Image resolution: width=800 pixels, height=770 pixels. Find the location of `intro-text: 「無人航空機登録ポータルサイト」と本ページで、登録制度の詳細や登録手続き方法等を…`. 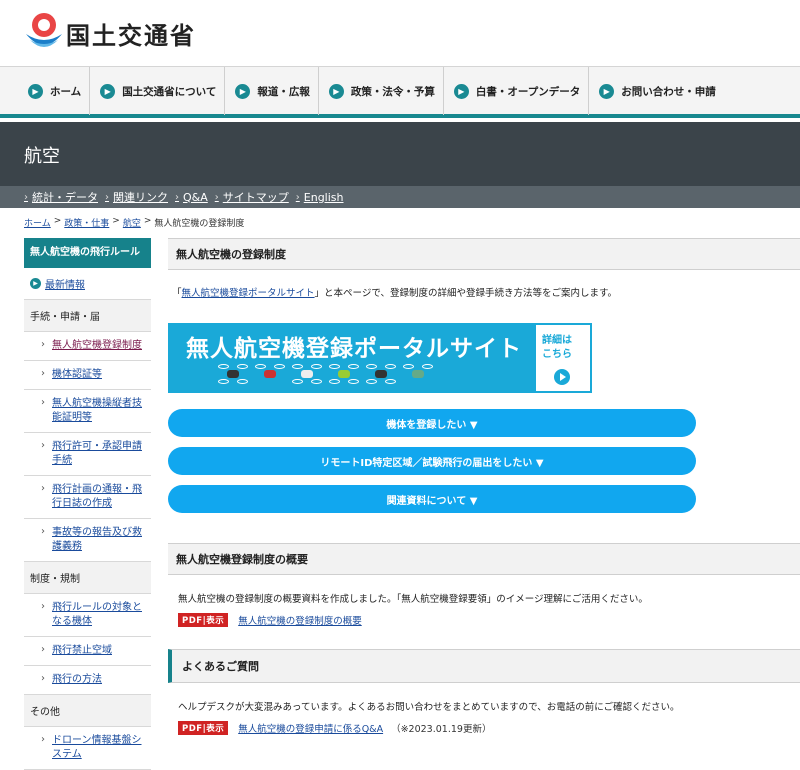

intro-text: 「無人航空機登録ポータルサイト」と本ページで、登録制度の詳細や登録手続き方法等を… is located at coordinates (486, 292).